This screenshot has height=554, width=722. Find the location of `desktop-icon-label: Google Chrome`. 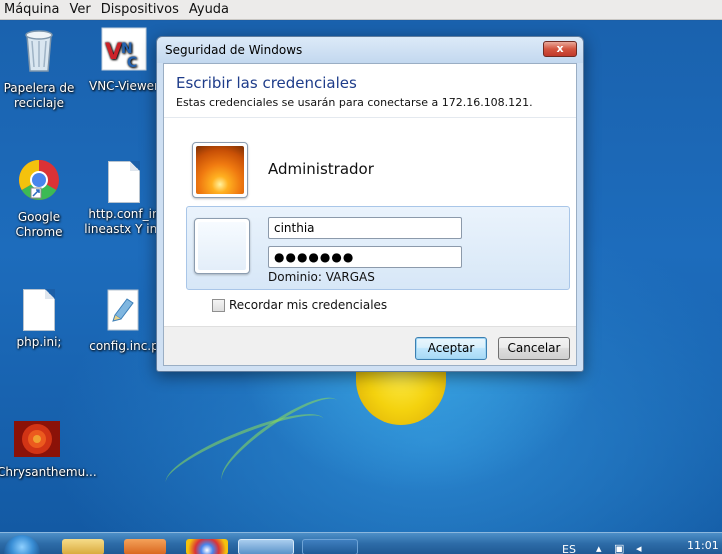

desktop-icon-label: Google Chrome is located at coordinates (39, 224).